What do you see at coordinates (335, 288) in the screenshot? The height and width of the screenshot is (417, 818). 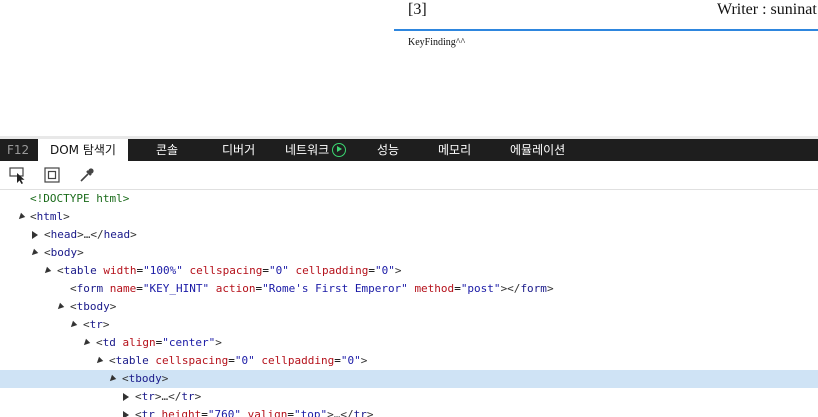 I see `attr-value: "Rome's First Emperor"` at bounding box center [335, 288].